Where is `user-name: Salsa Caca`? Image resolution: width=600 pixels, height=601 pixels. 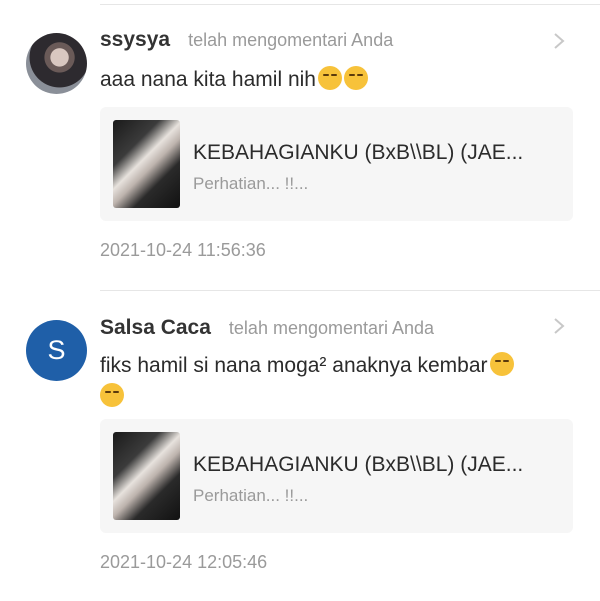 user-name: Salsa Caca is located at coordinates (155, 328).